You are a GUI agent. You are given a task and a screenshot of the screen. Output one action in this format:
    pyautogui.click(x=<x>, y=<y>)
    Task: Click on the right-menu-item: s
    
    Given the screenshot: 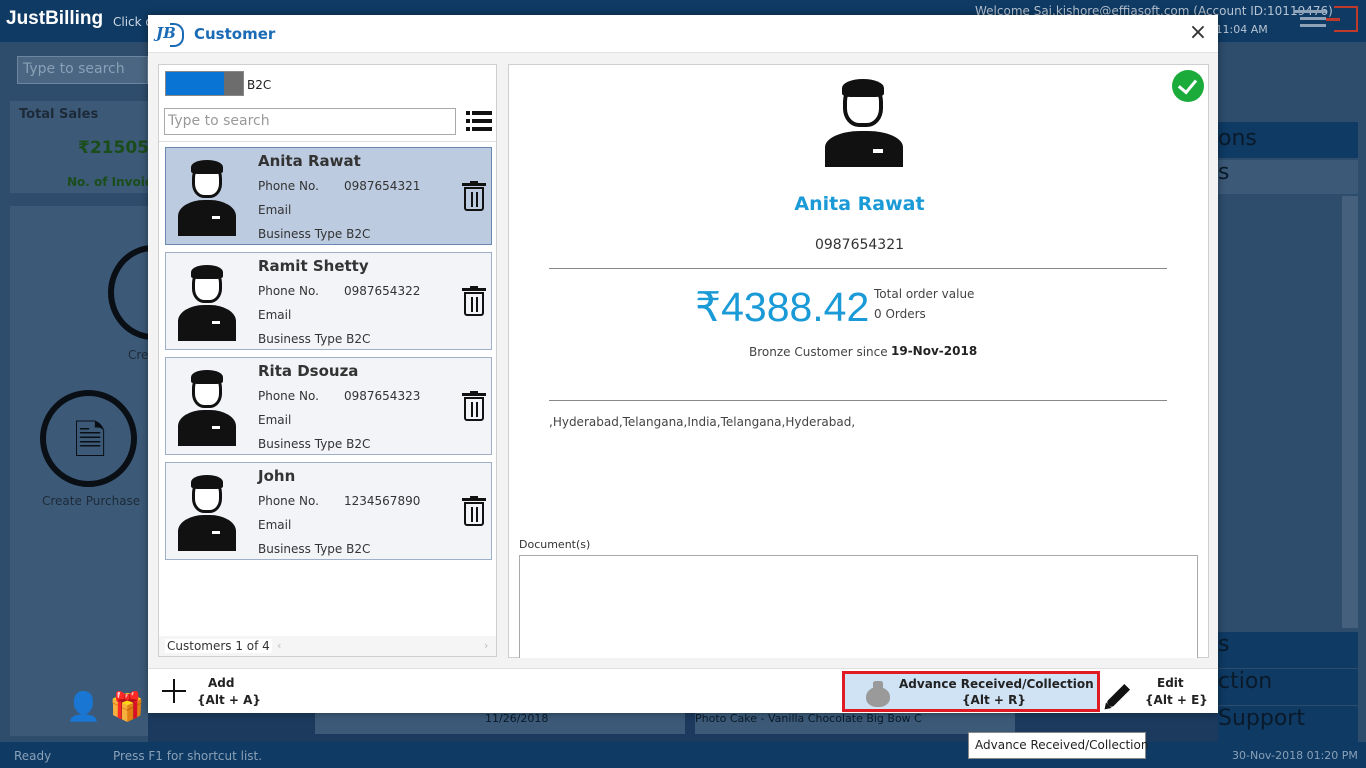 What is the action you would take?
    pyautogui.click(x=1288, y=177)
    